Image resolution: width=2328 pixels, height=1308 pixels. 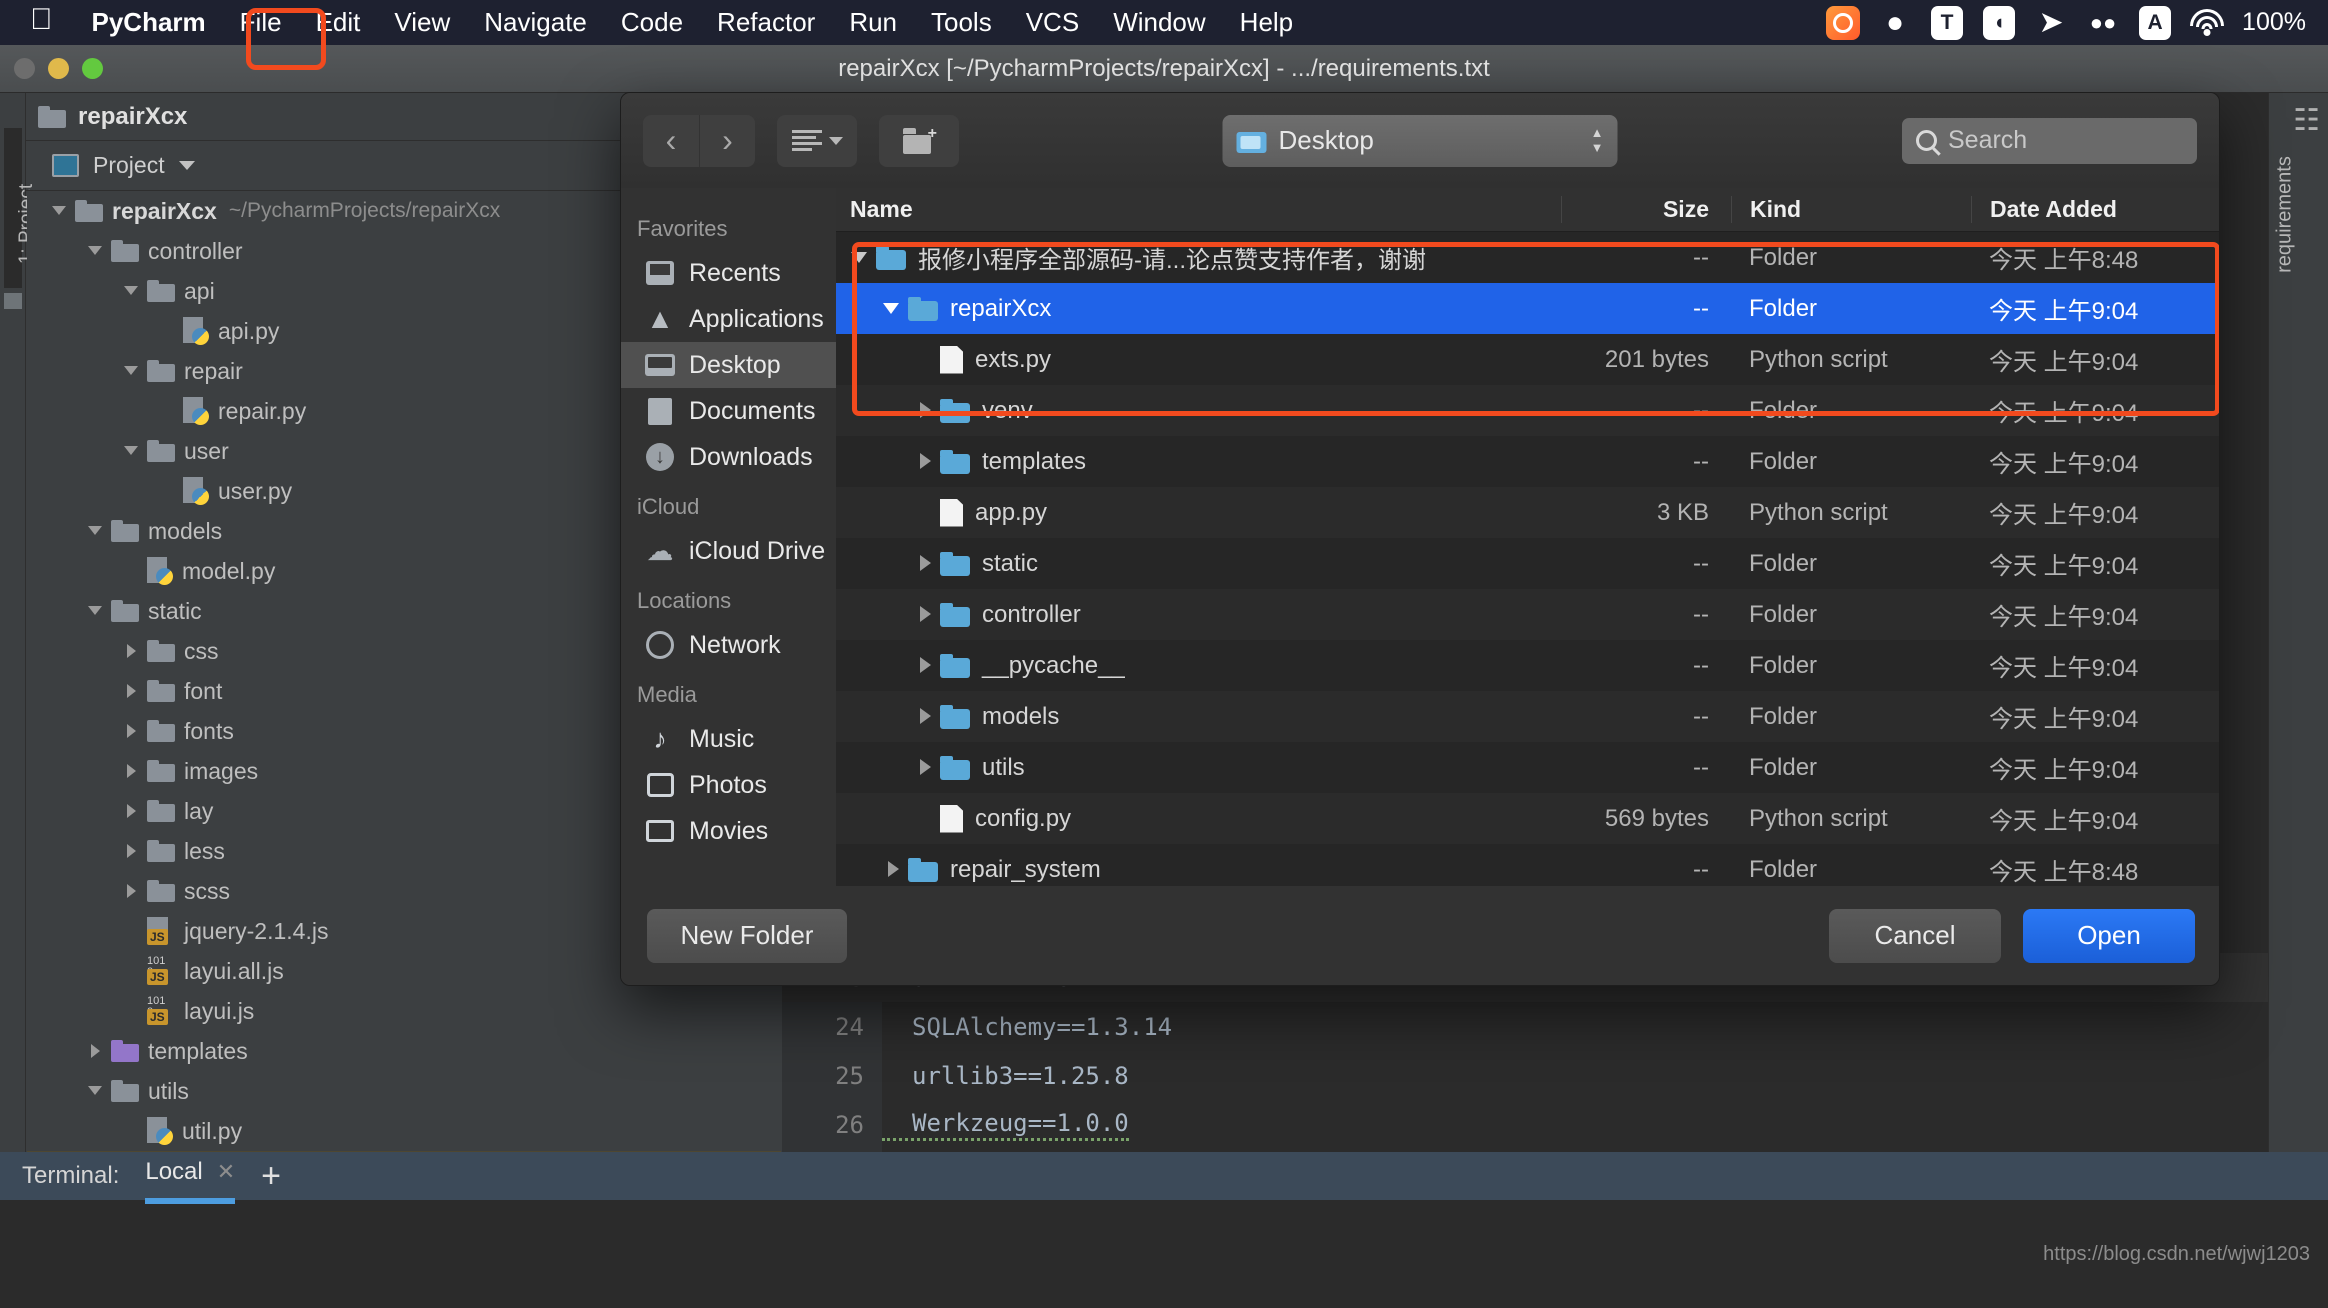 What do you see at coordinates (404, 1011) in the screenshot?
I see `tree-item: 1010JS layui.js` at bounding box center [404, 1011].